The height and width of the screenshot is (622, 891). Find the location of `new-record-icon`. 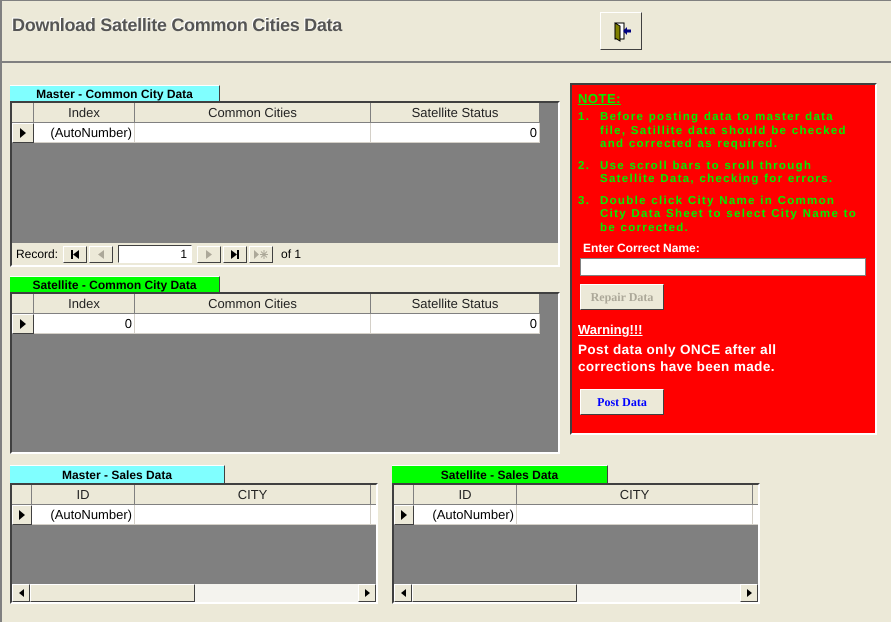

new-record-icon is located at coordinates (261, 254).